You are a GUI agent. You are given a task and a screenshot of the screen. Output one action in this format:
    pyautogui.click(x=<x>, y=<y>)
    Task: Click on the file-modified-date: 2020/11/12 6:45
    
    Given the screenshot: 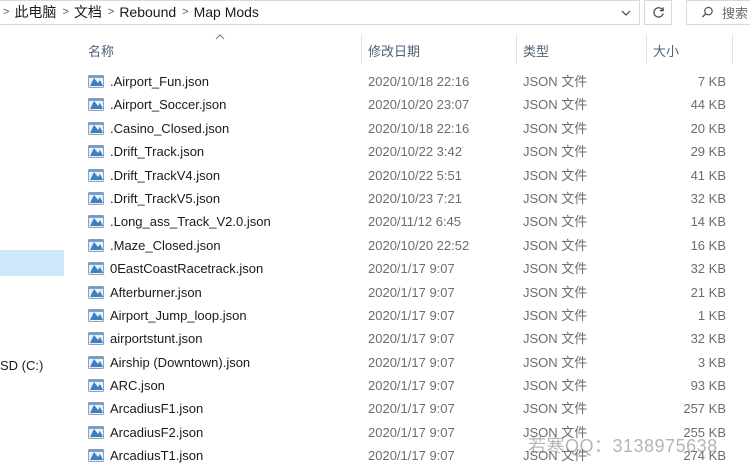 What is the action you would take?
    pyautogui.click(x=415, y=222)
    